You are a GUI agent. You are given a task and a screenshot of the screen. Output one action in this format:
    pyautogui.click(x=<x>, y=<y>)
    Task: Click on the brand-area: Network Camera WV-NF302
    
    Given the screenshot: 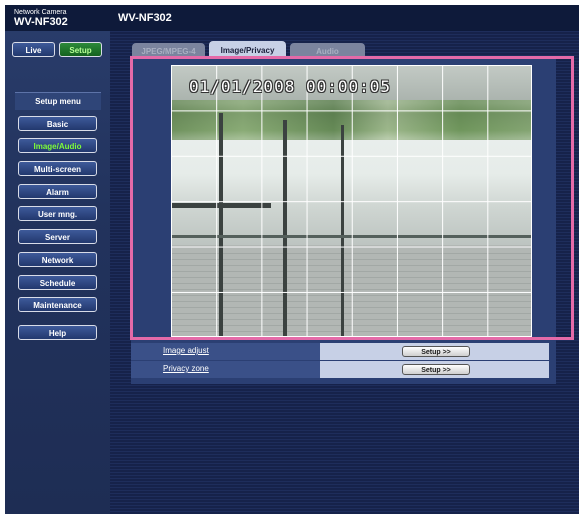 What is the action you would take?
    pyautogui.click(x=57, y=18)
    